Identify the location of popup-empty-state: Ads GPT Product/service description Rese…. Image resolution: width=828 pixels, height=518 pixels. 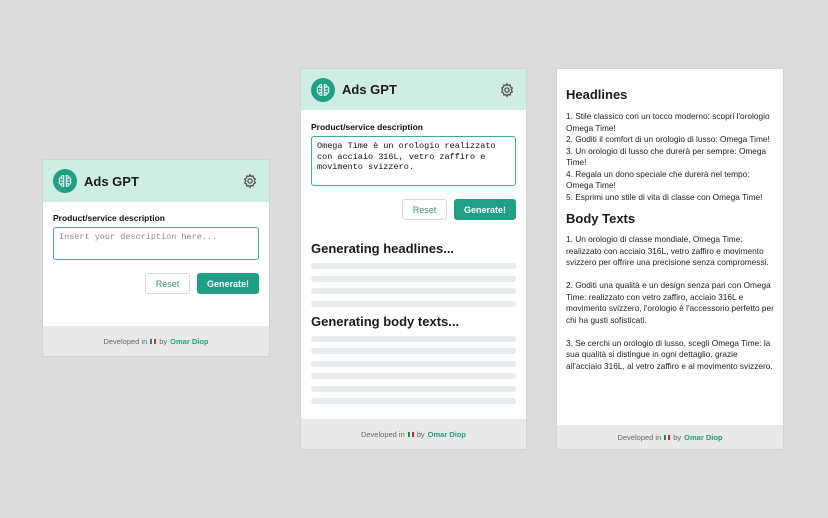
(156, 258).